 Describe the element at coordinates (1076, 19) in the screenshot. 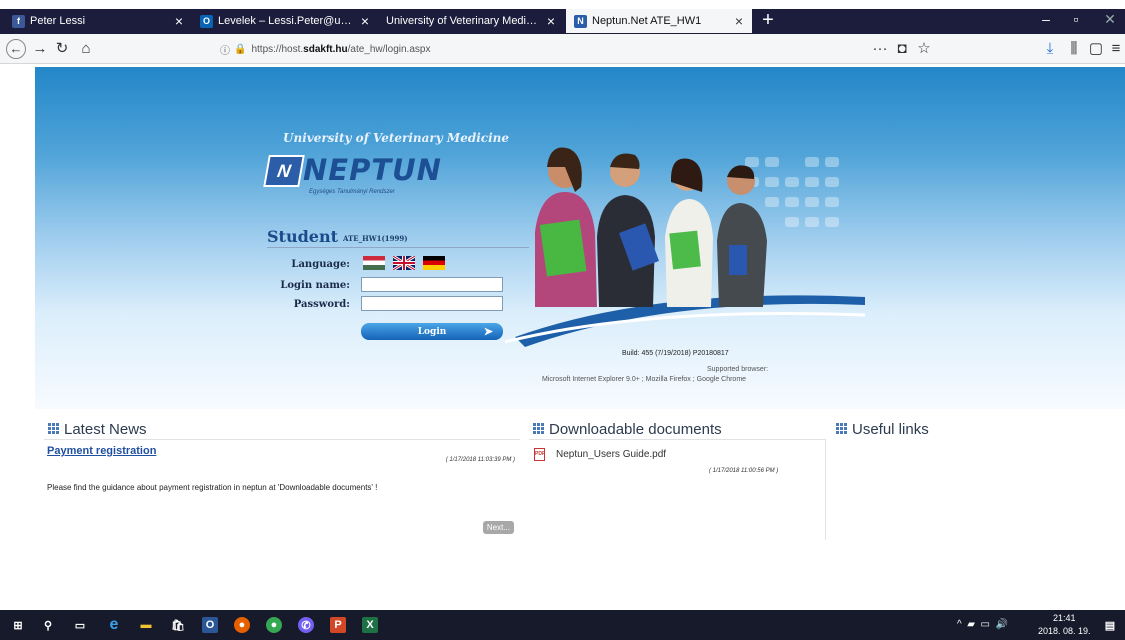

I see `maximize-button: ▫` at that location.